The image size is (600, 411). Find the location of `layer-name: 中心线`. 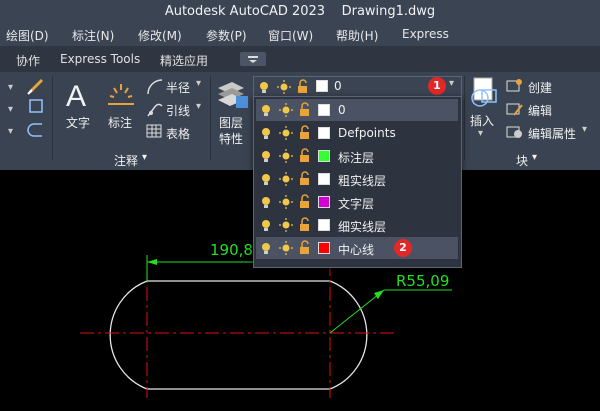

layer-name: 中心线 is located at coordinates (356, 250).